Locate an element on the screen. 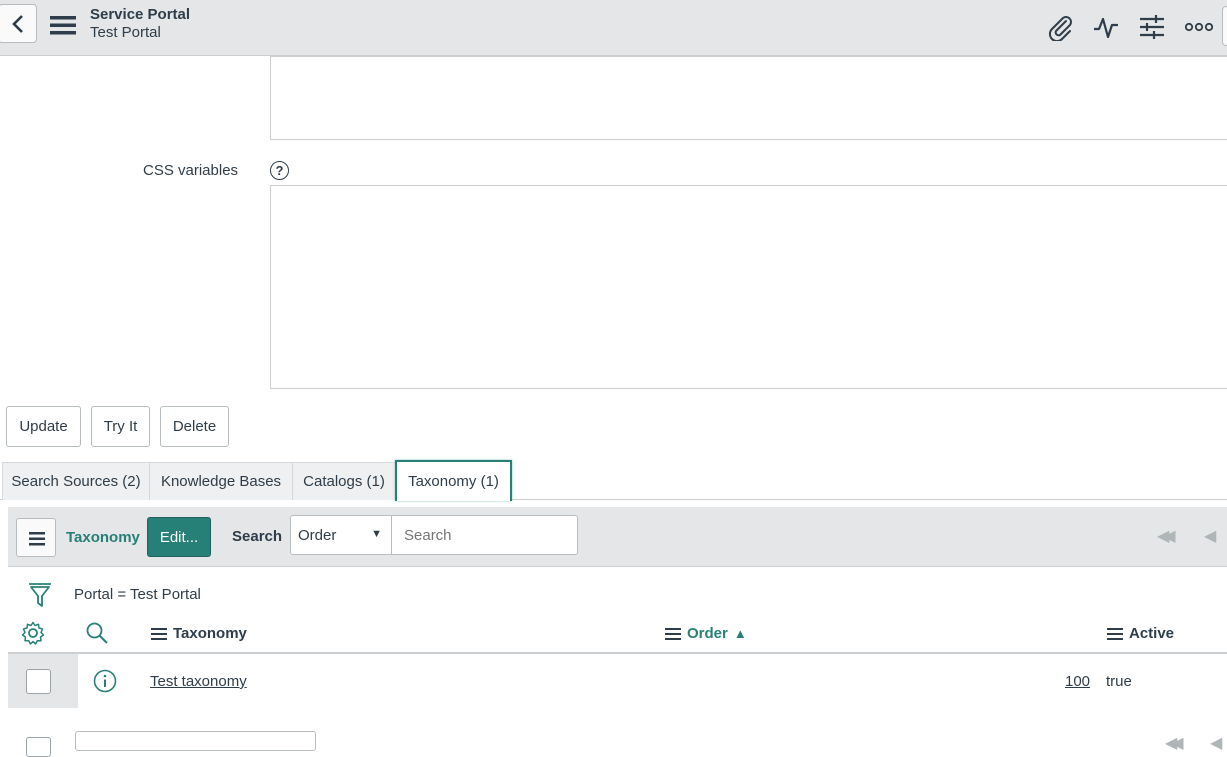 The image size is (1227, 757). tab-knowledge-bases: Knowledge Bases is located at coordinates (221, 481).